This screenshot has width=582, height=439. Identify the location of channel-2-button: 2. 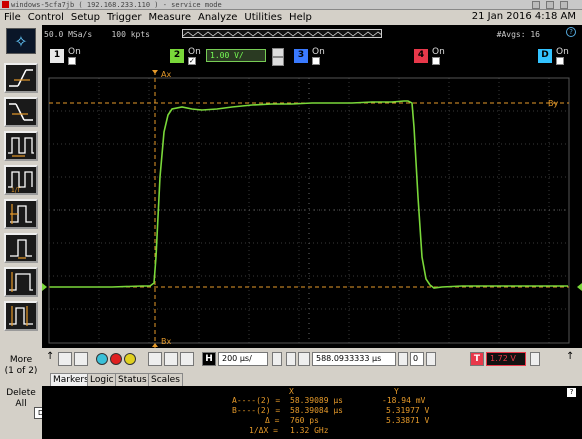
(177, 56).